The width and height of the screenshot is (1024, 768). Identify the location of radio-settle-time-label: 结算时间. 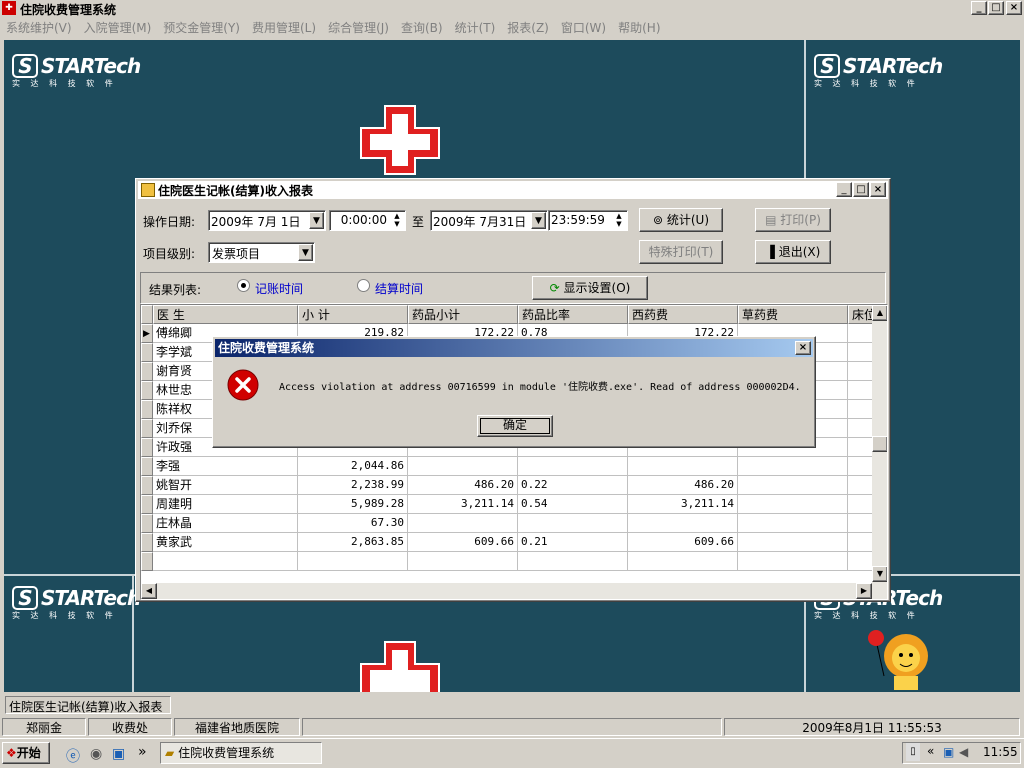
(399, 288).